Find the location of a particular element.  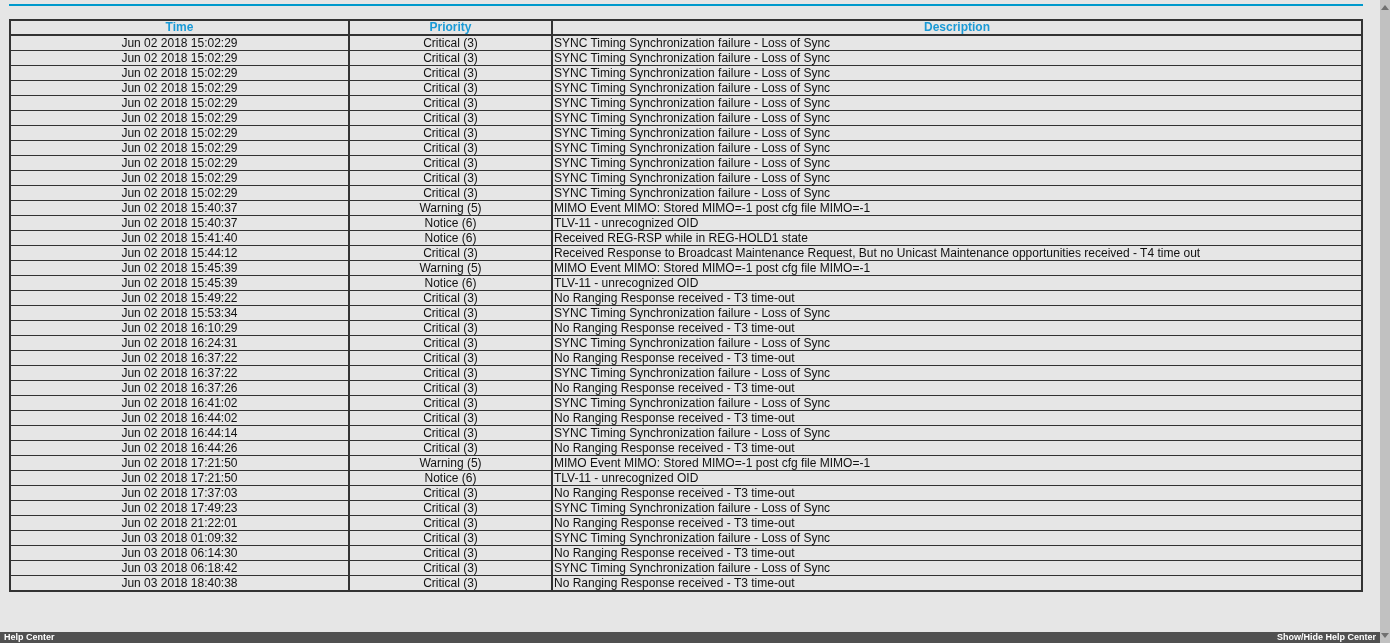

table-cell: Jun 02 2018 16:44:14 is located at coordinates (179, 433).